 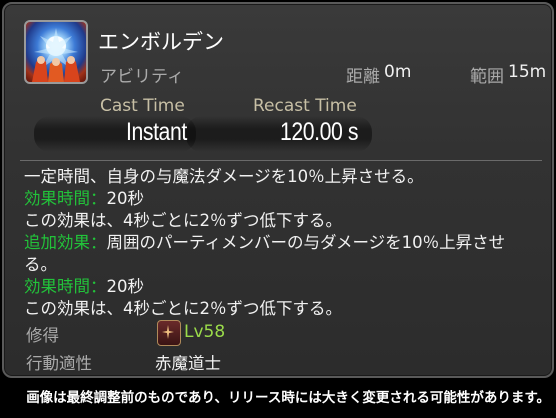 What do you see at coordinates (142, 106) in the screenshot?
I see `cast-time-label: Cast Time` at bounding box center [142, 106].